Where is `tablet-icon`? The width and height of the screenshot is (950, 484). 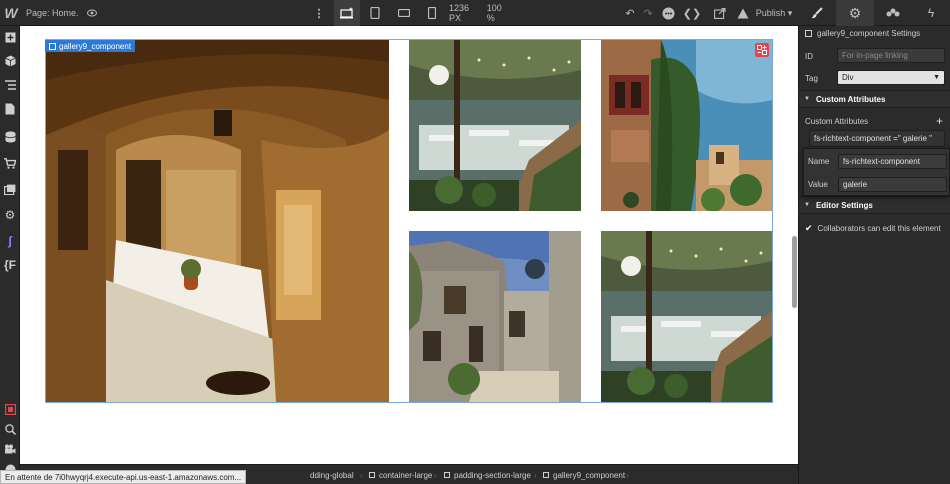 tablet-icon is located at coordinates (375, 13).